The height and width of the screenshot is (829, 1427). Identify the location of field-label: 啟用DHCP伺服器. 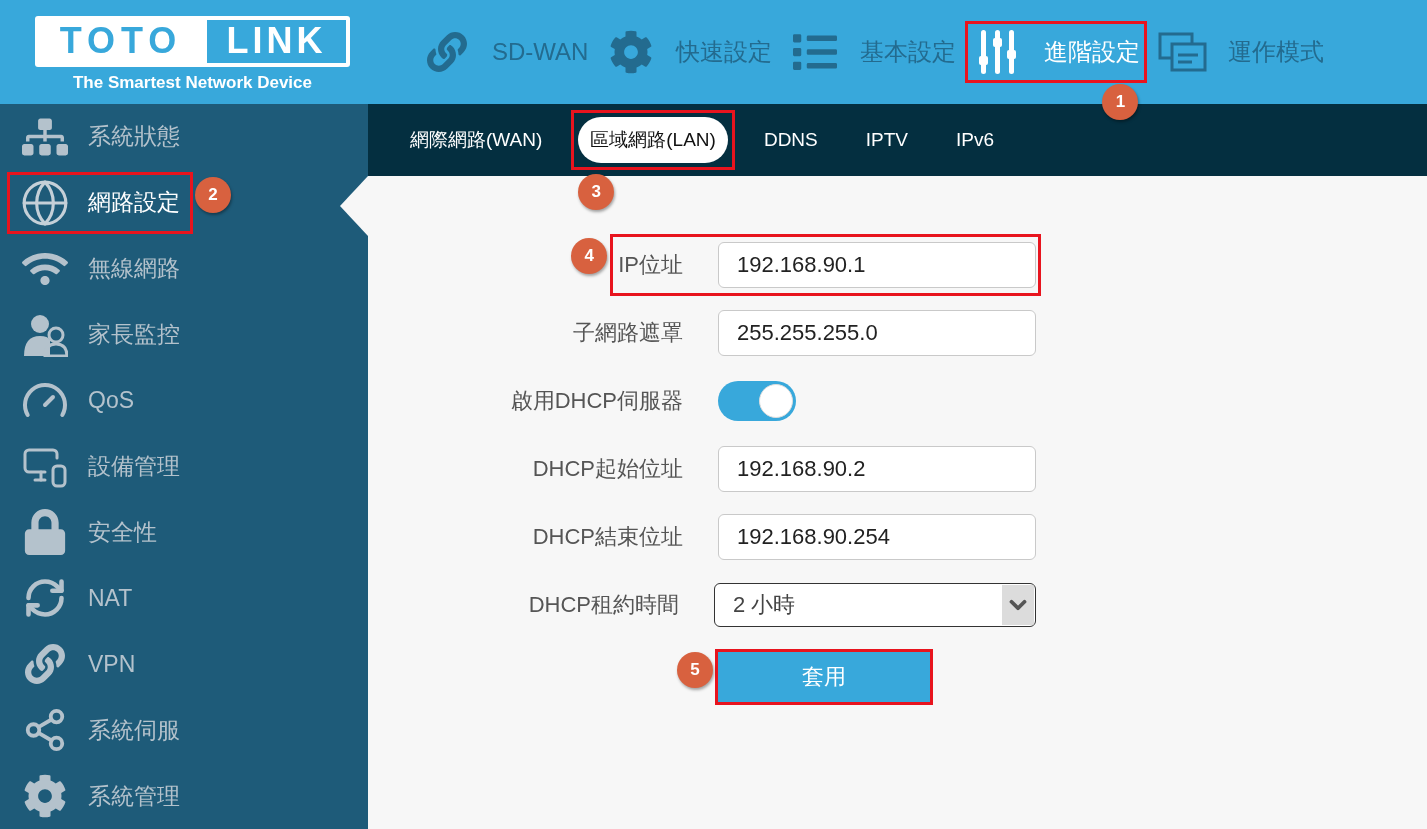
(596, 401).